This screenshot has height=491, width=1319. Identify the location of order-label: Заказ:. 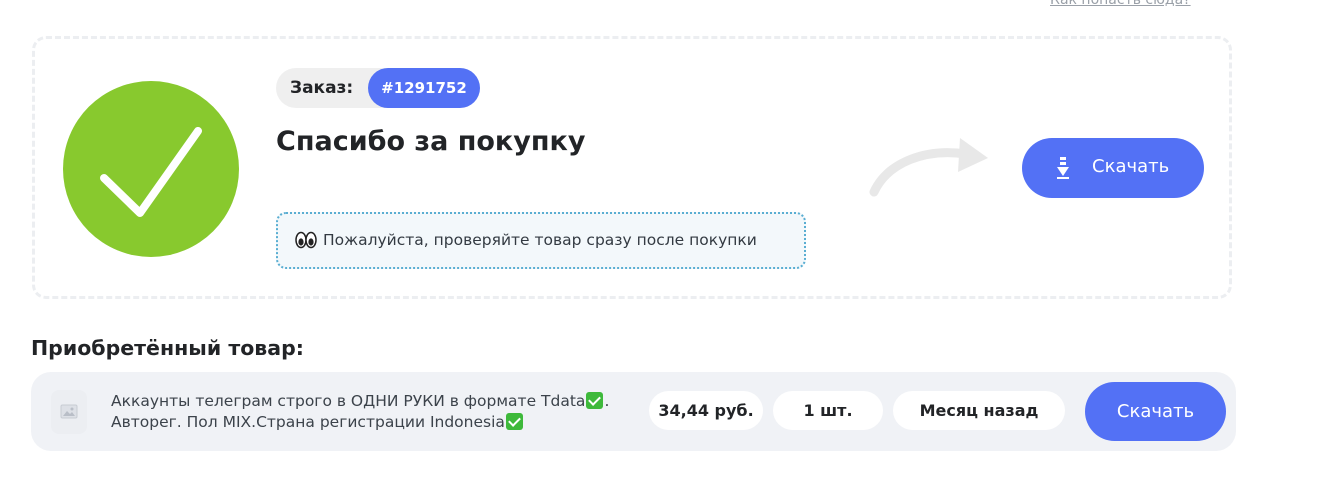
(322, 88).